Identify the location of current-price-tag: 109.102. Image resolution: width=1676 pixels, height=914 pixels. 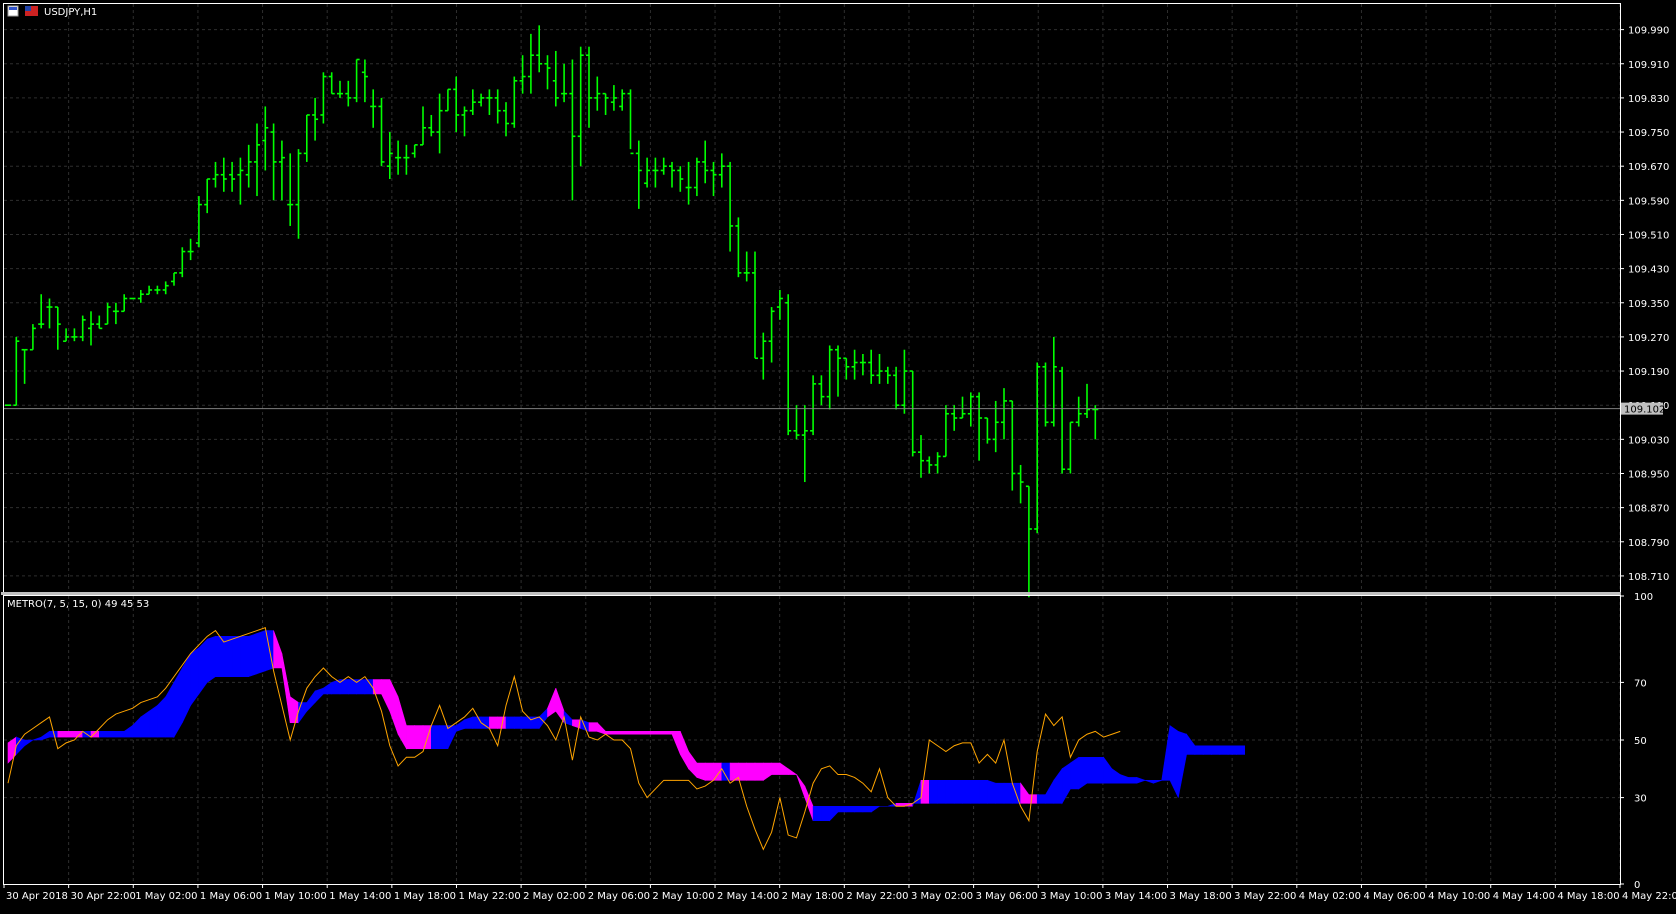
(1643, 409).